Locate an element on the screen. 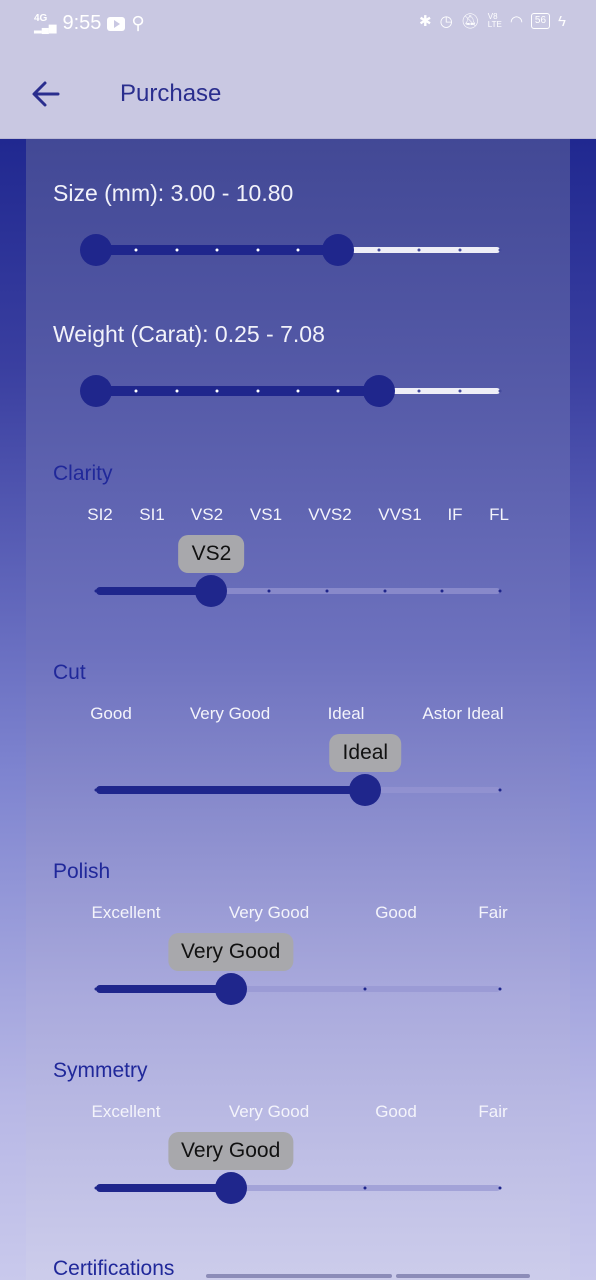 Image resolution: width=596 pixels, height=1280 pixels. page-title: Purchase is located at coordinates (171, 93).